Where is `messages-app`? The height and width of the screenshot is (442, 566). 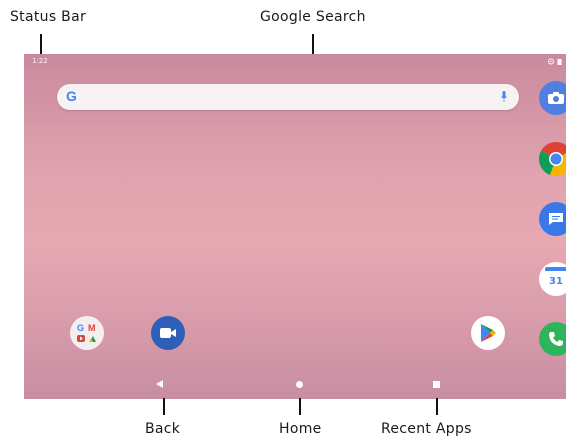
messages-app is located at coordinates (552, 219).